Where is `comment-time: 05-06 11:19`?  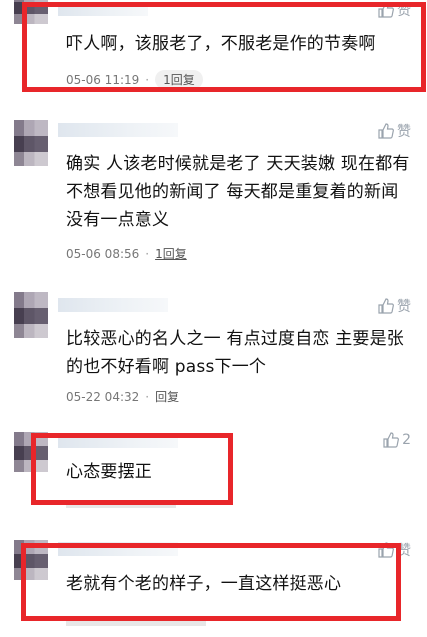
comment-time: 05-06 11:19 is located at coordinates (103, 79).